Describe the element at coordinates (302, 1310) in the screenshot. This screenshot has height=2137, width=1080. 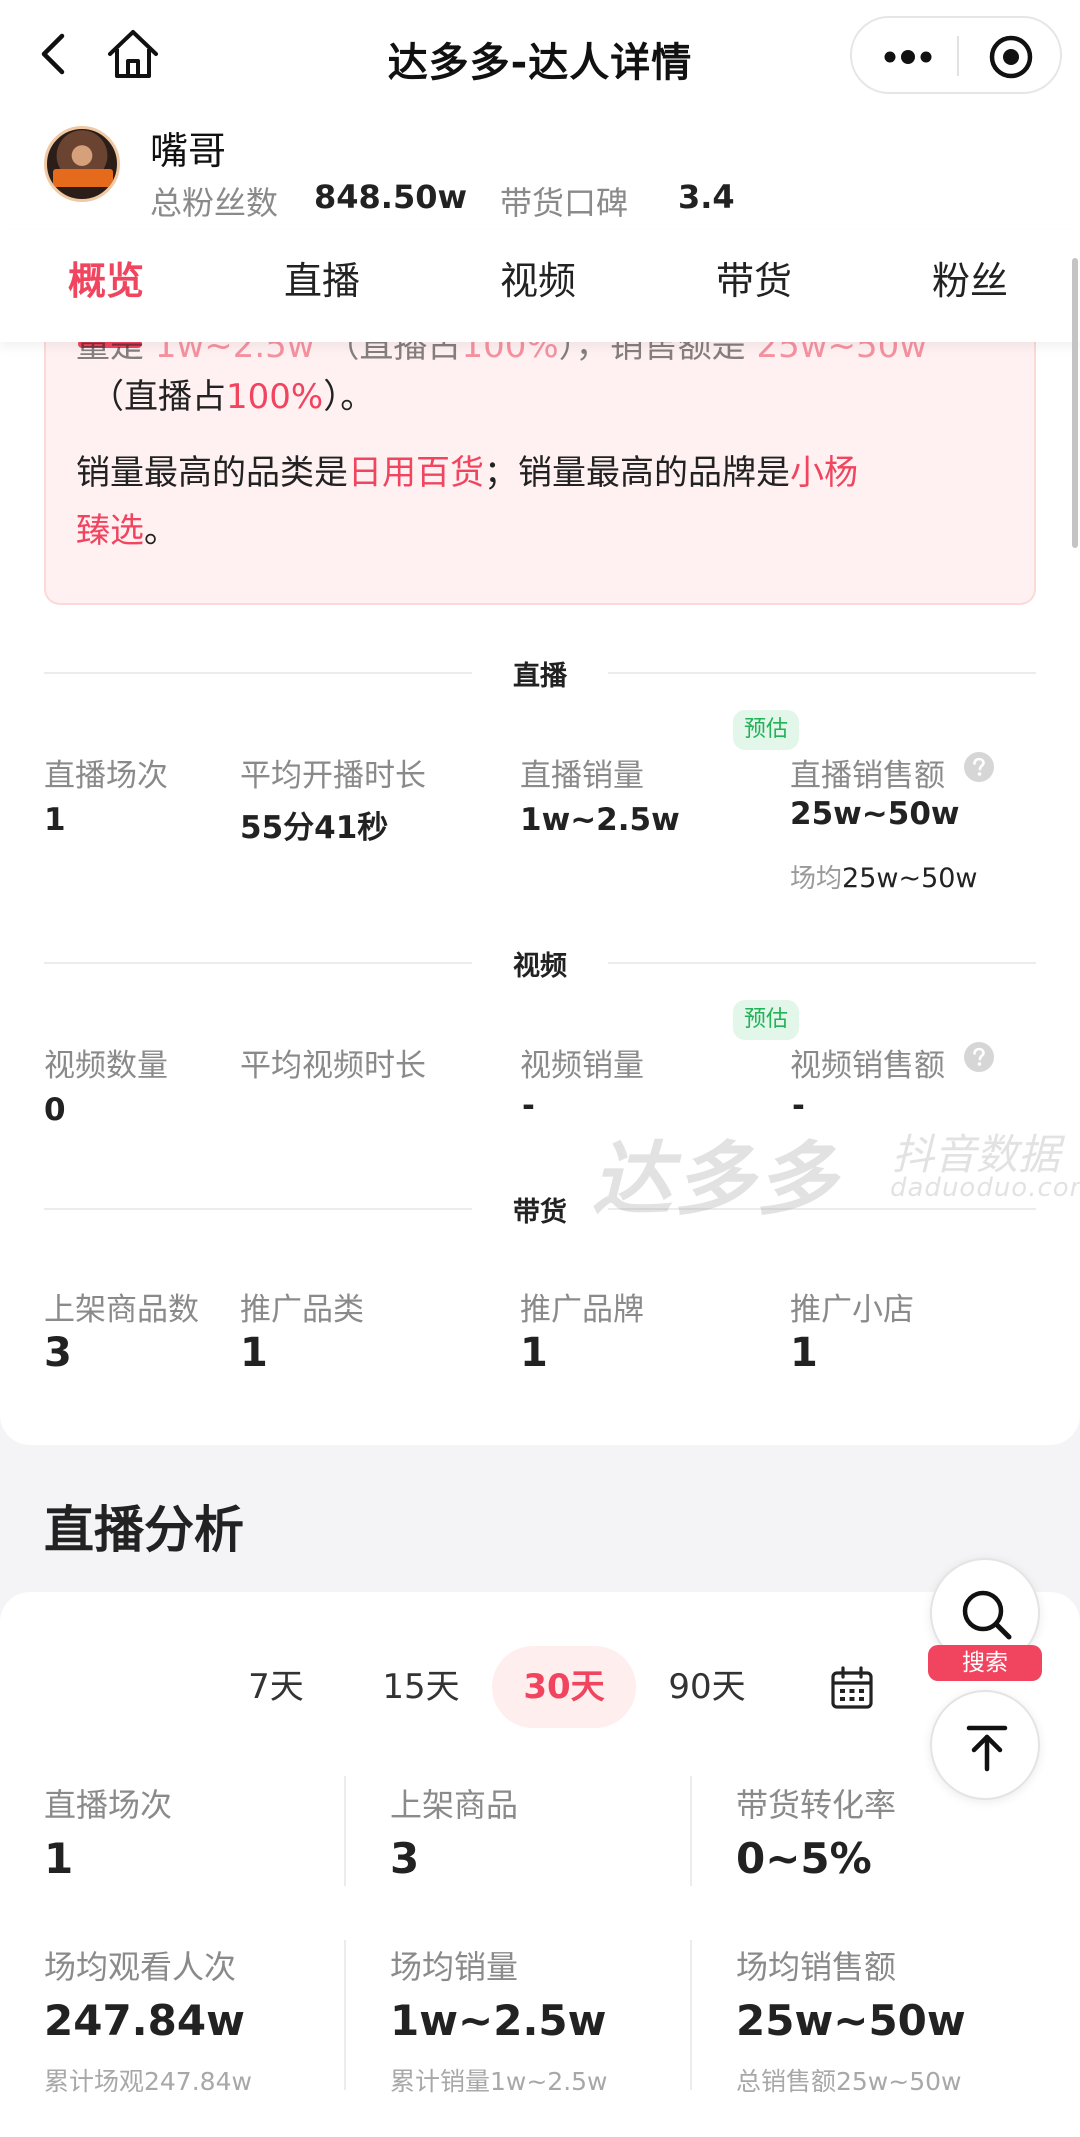
I see `goods-category-label: 推广品类` at that location.